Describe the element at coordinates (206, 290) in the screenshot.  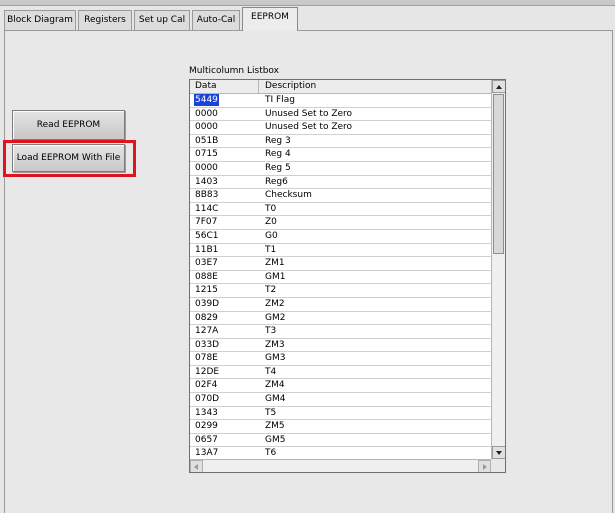
I see `data-cell: 1215` at that location.